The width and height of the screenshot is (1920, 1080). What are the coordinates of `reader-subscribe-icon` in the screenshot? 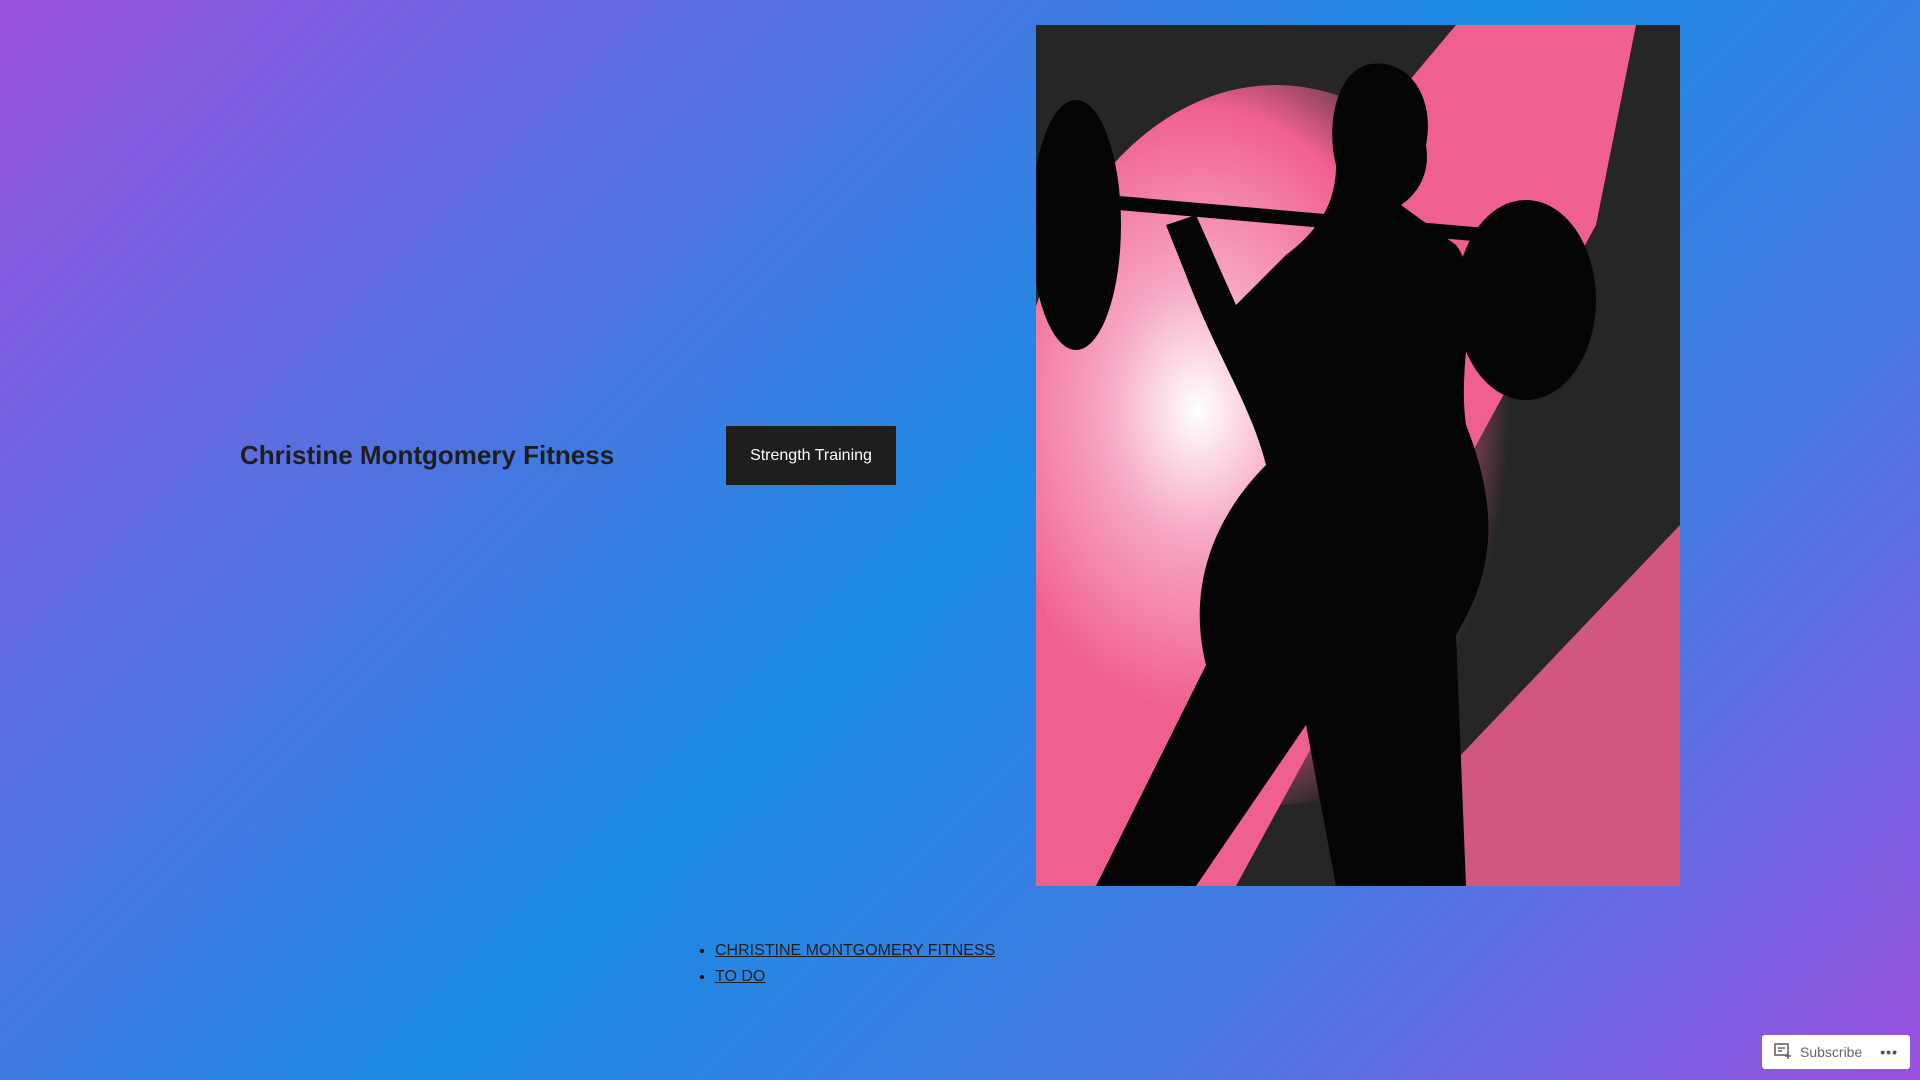 It's located at (1783, 1052).